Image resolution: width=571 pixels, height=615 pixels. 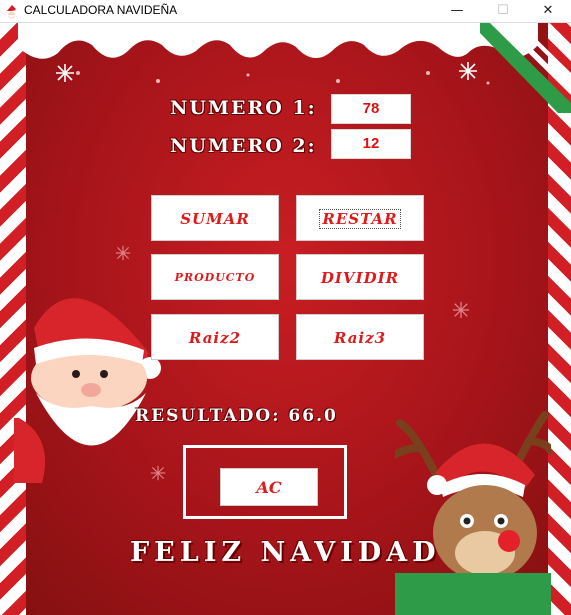 I want to click on clear-button: AC, so click(x=269, y=487).